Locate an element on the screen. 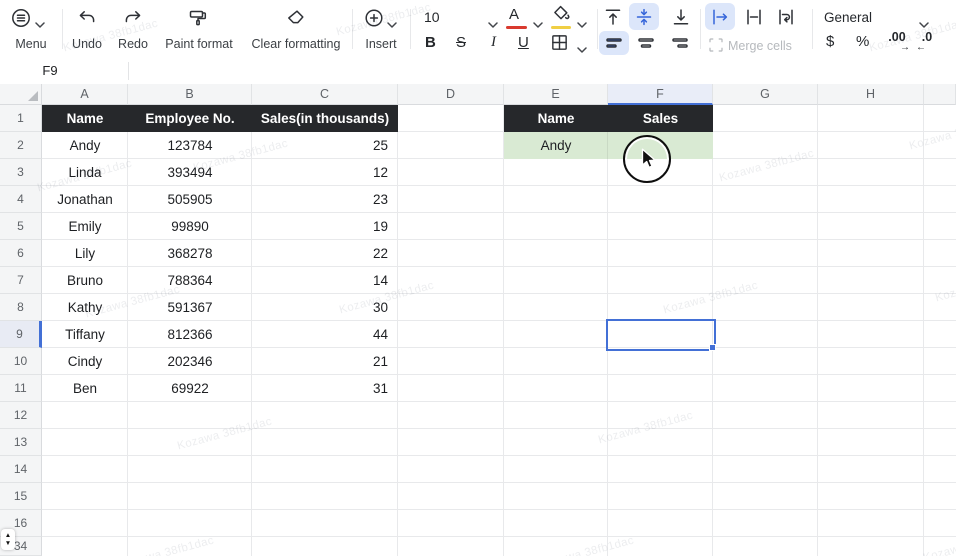 The width and height of the screenshot is (956, 556). cell-A5: Emily is located at coordinates (85, 226).